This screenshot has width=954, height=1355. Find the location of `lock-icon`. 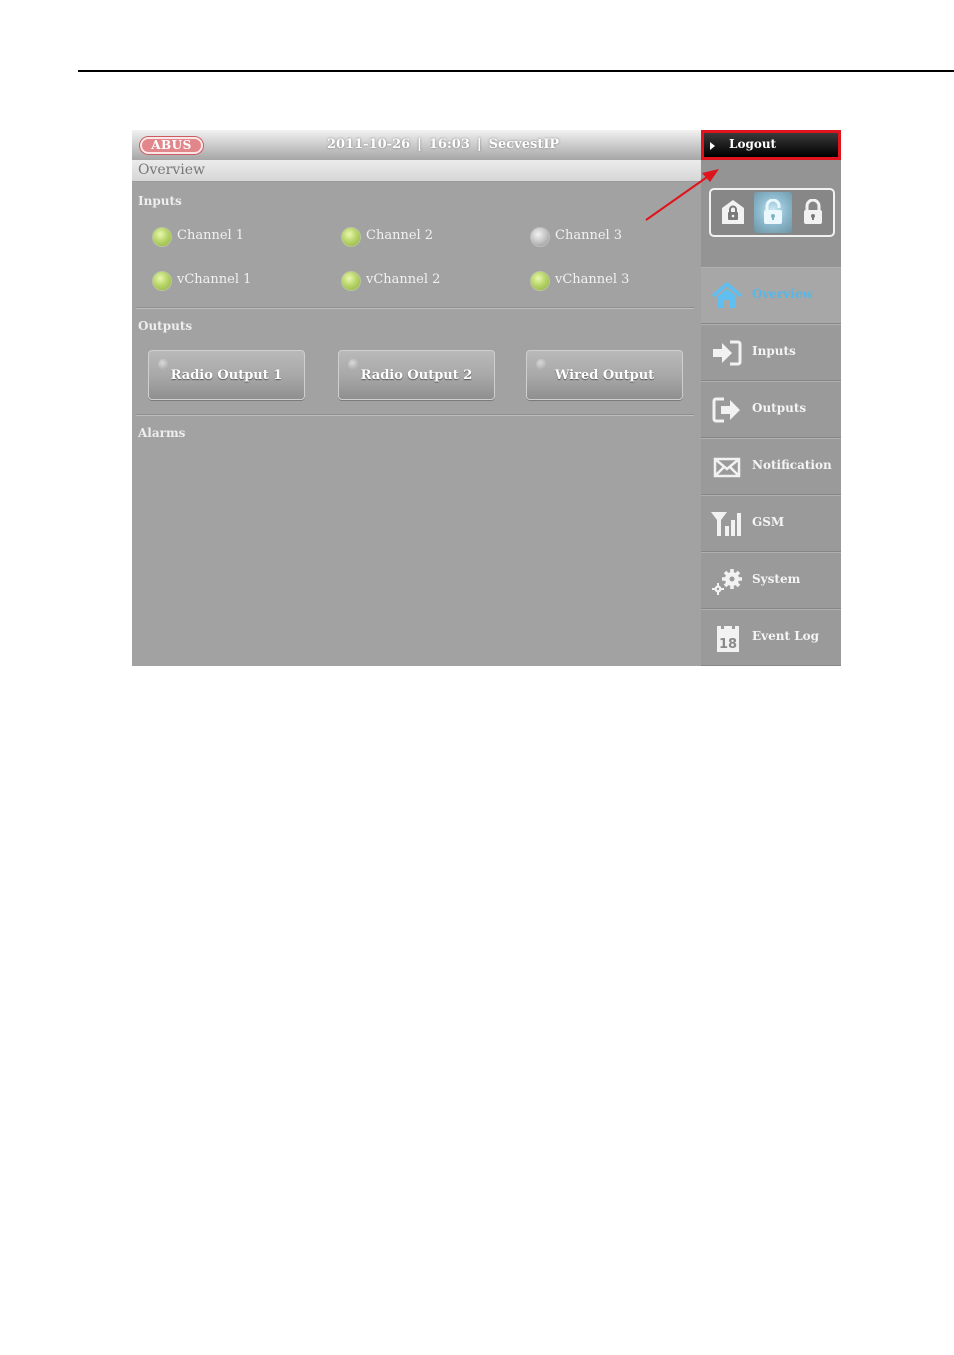

lock-icon is located at coordinates (813, 211).